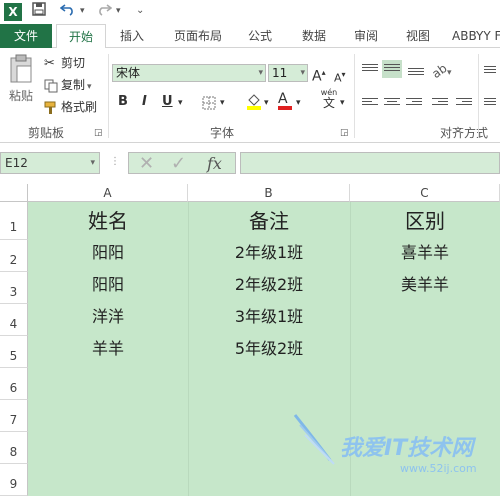  What do you see at coordinates (115, 161) in the screenshot?
I see `formula-bar-splitter-icon: ⋮` at bounding box center [115, 161].